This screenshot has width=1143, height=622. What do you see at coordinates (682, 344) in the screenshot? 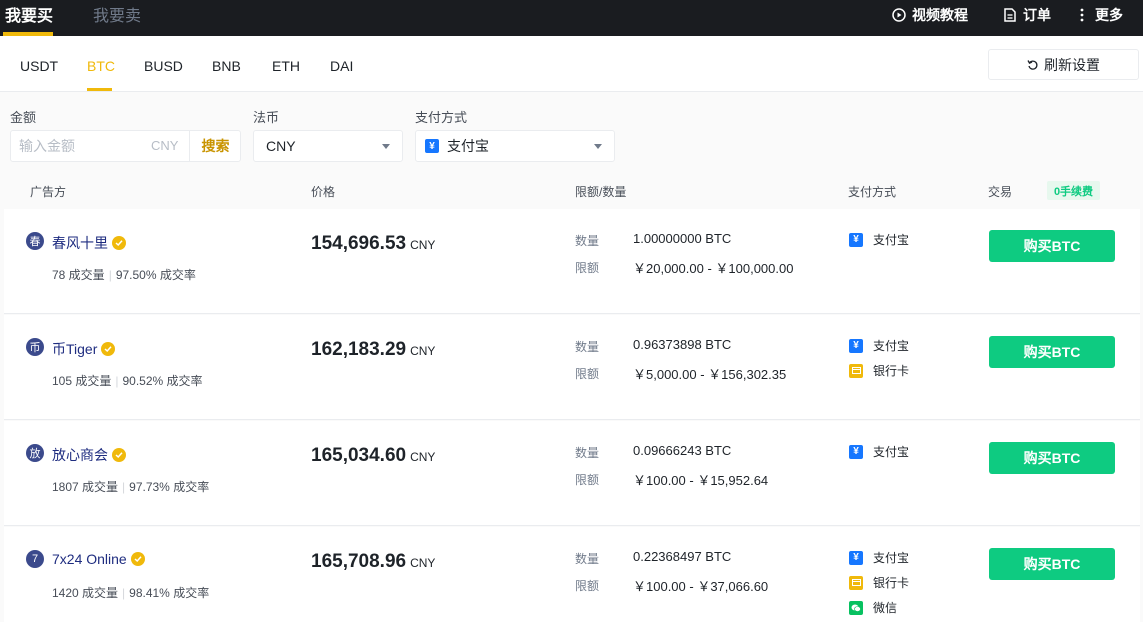
I see `quantity-value: 0.96373898 BTC` at bounding box center [682, 344].